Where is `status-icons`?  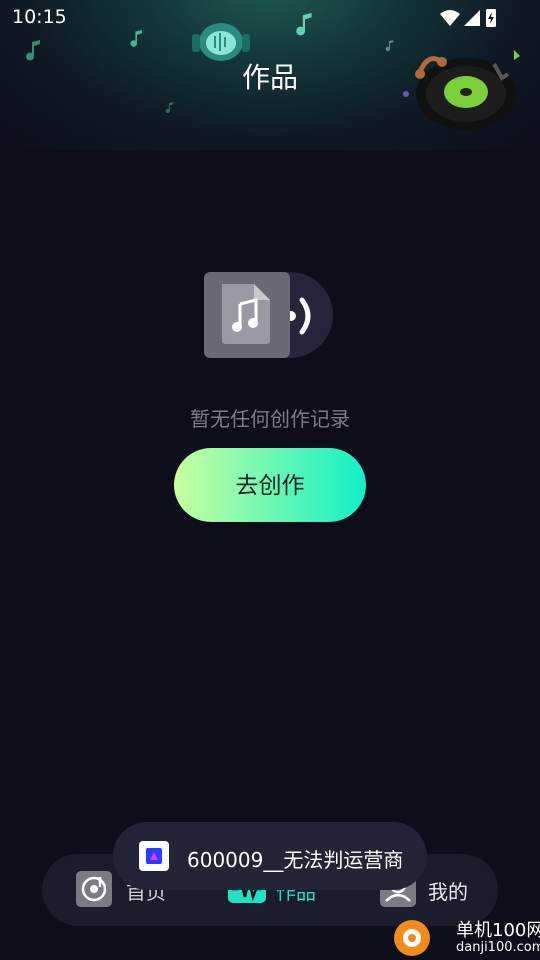
status-icons is located at coordinates (468, 18).